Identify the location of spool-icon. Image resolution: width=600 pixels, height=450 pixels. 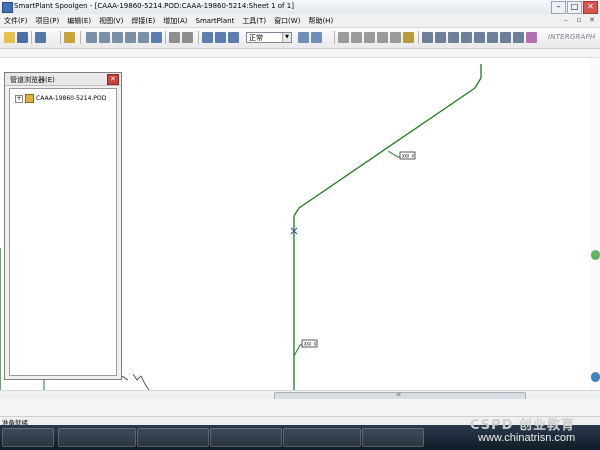
(440, 37).